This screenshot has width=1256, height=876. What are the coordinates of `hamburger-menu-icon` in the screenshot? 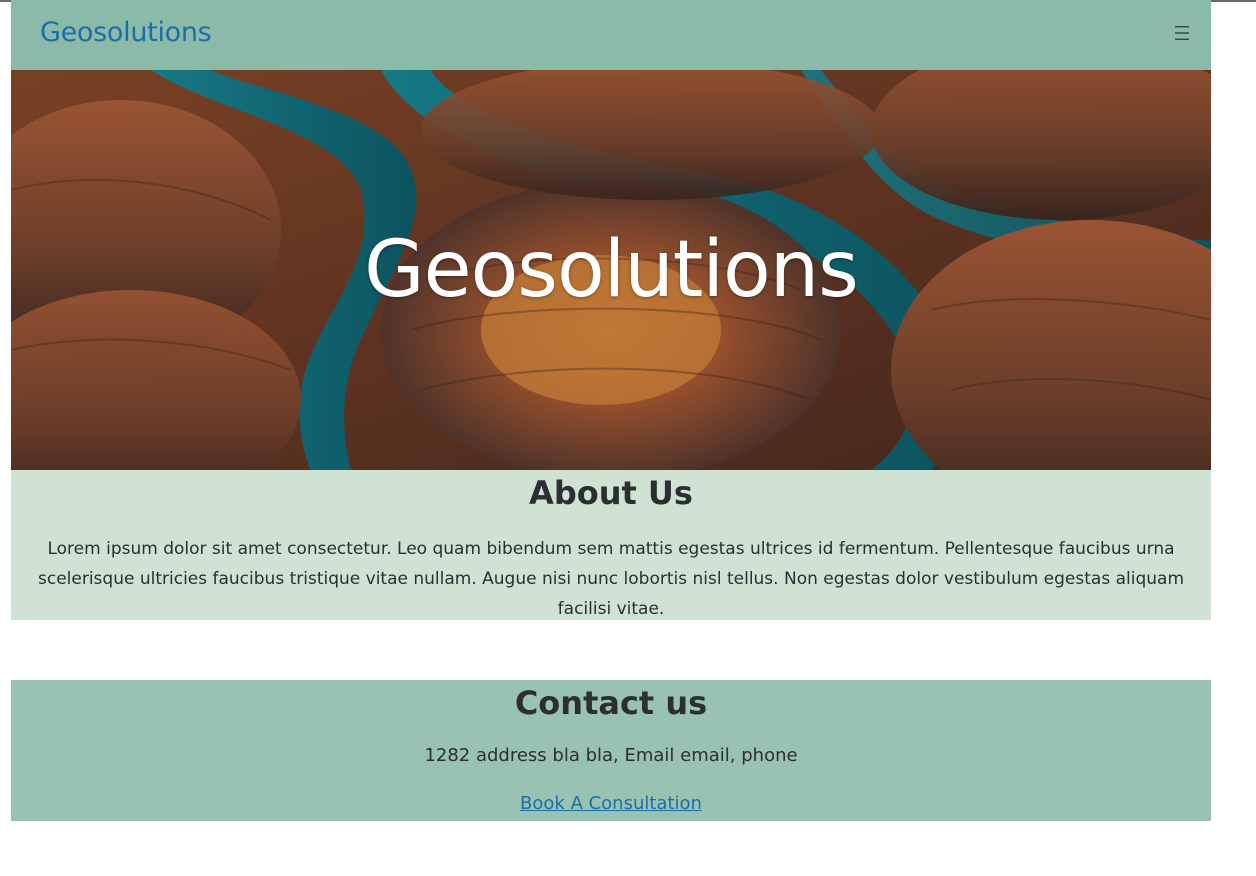 It's located at (1182, 33).